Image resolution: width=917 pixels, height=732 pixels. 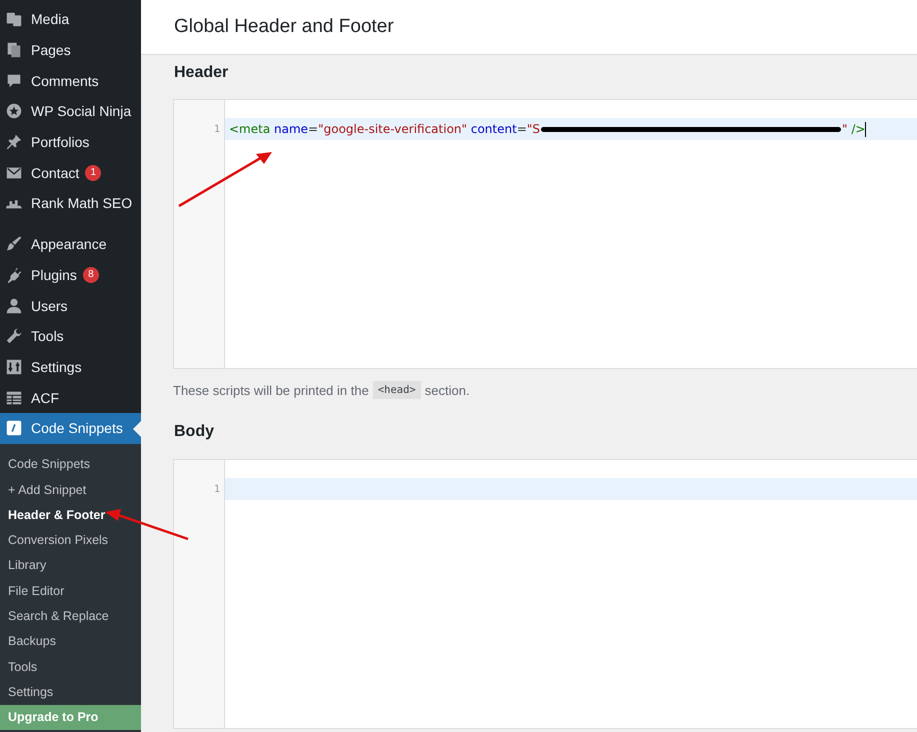 What do you see at coordinates (70, 565) in the screenshot?
I see `submenu-item: Library` at bounding box center [70, 565].